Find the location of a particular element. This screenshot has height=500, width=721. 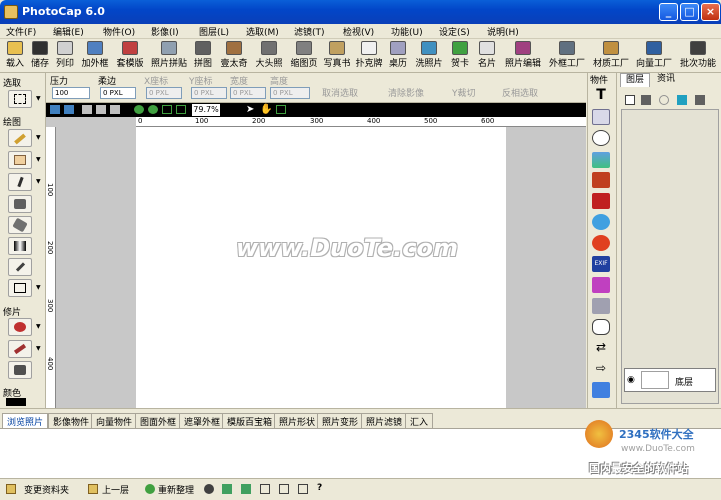

height-input: 0 PXL is located at coordinates (290, 93).